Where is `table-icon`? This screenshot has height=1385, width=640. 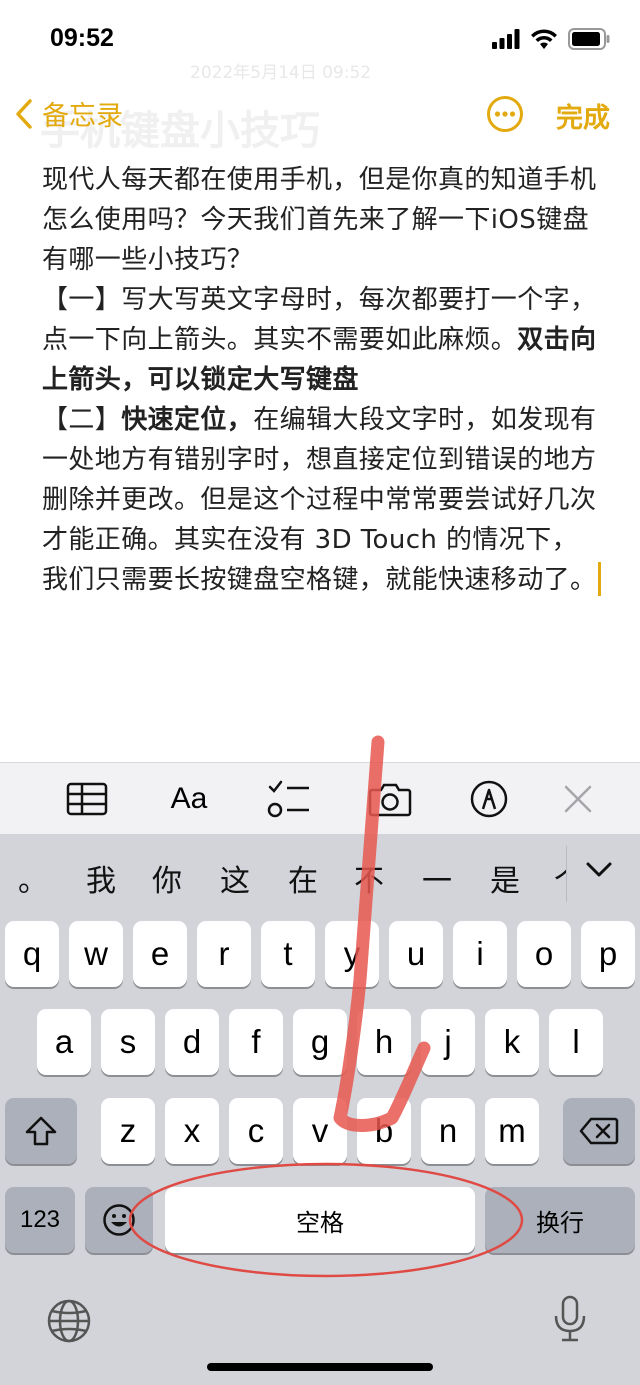
table-icon is located at coordinates (87, 799).